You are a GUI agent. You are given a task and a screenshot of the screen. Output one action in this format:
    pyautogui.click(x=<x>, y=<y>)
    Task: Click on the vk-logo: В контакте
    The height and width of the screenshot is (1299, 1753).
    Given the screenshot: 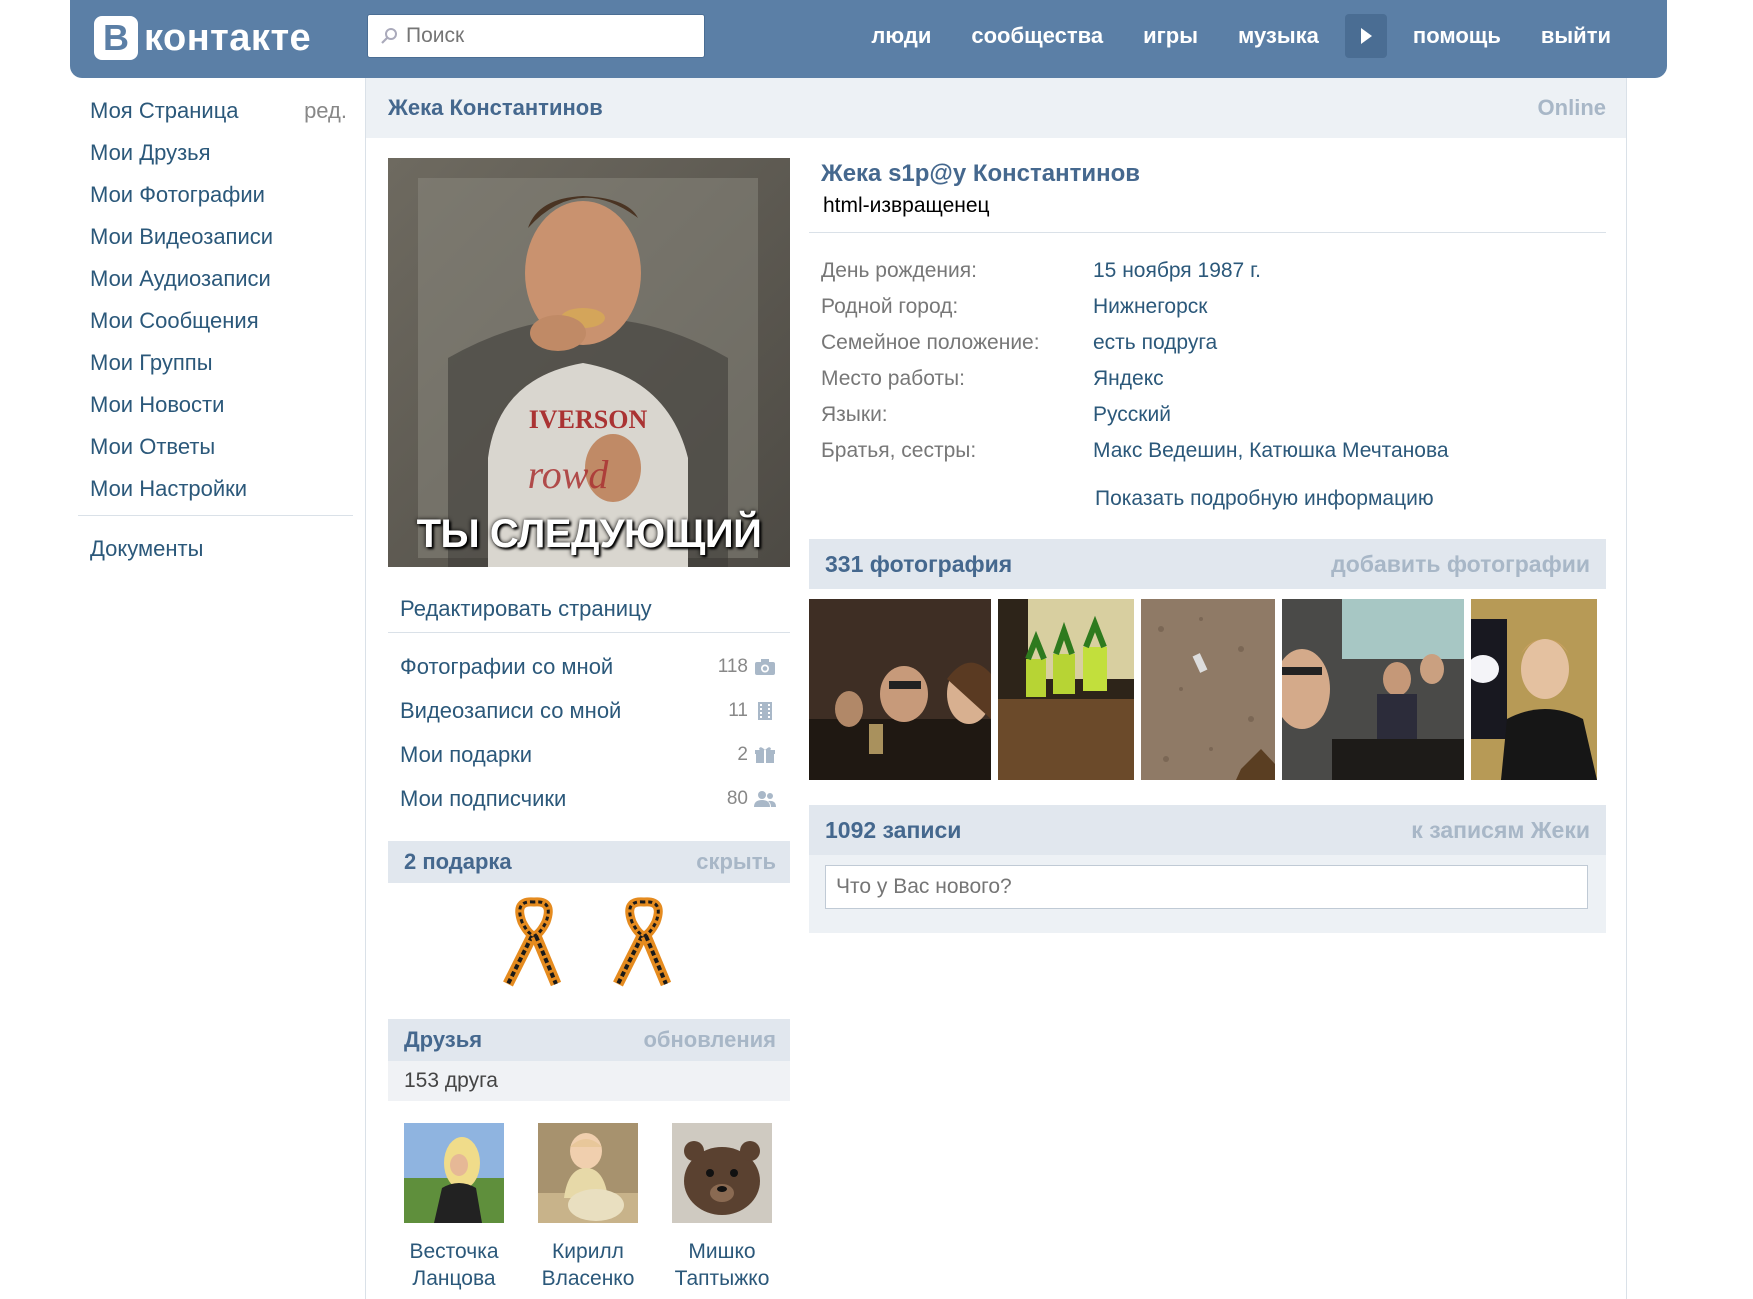 What is the action you would take?
    pyautogui.click(x=202, y=38)
    